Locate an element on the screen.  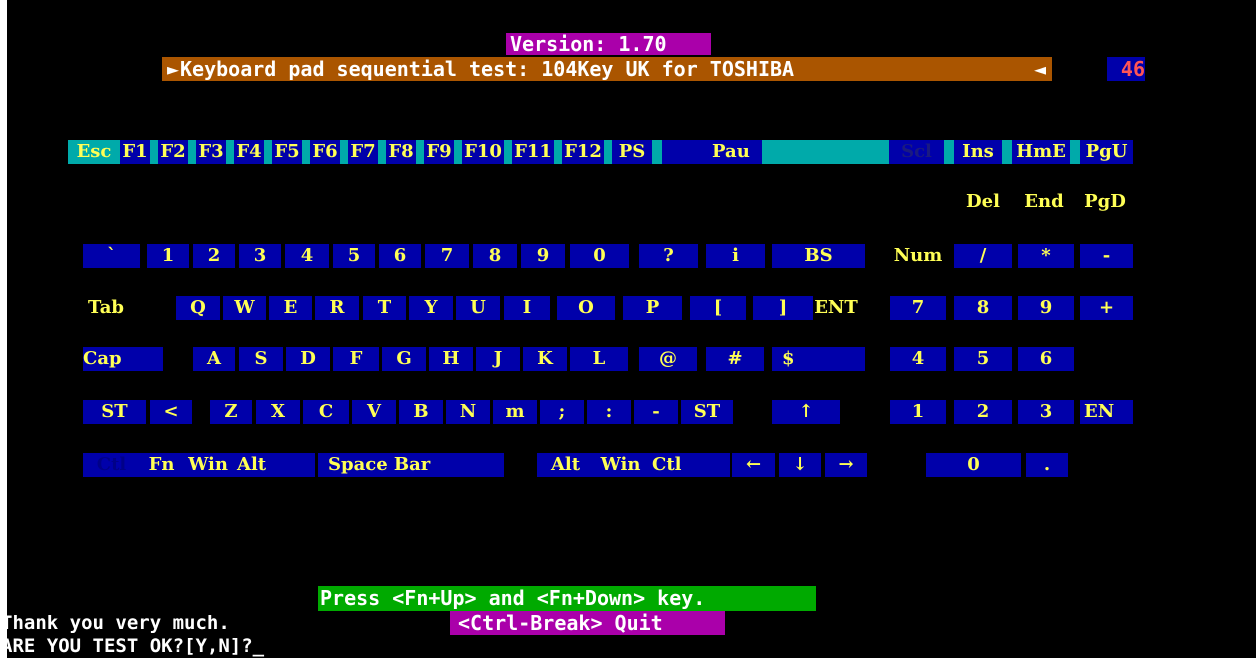
key-win-left: Win is located at coordinates (208, 465).